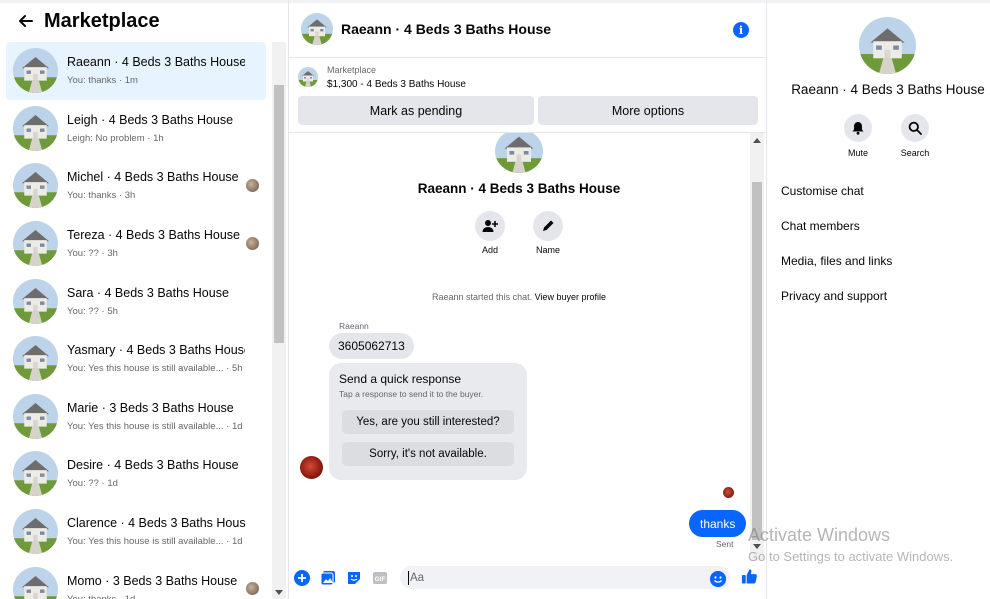 This screenshot has width=990, height=599. What do you see at coordinates (92, 254) in the screenshot?
I see `conversation-preview: You: ?? · 3h` at bounding box center [92, 254].